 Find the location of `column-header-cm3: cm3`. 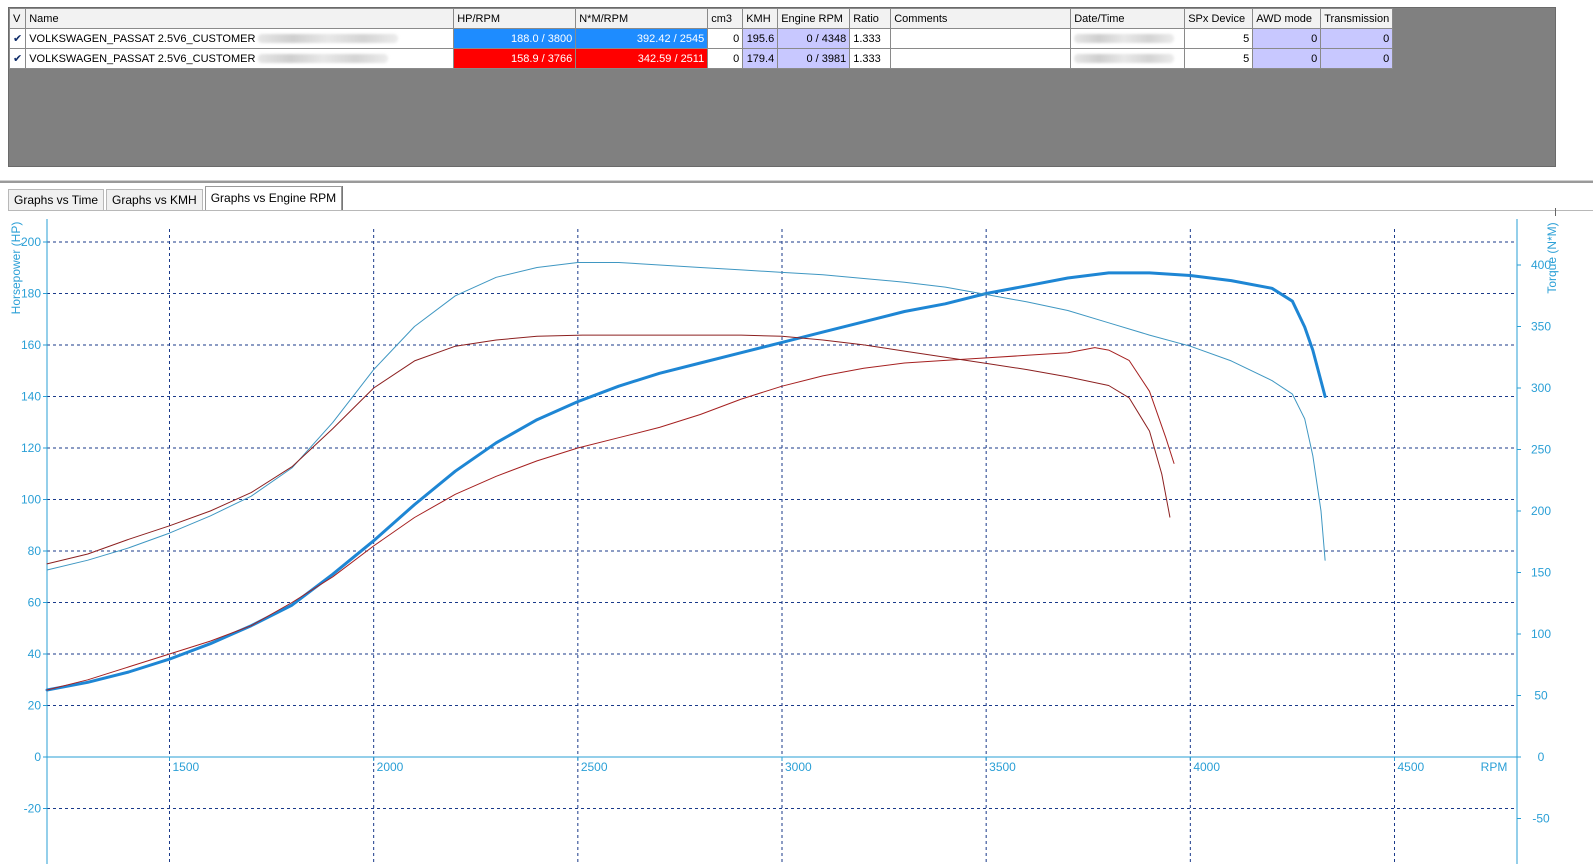

column-header-cm3: cm3 is located at coordinates (725, 18).